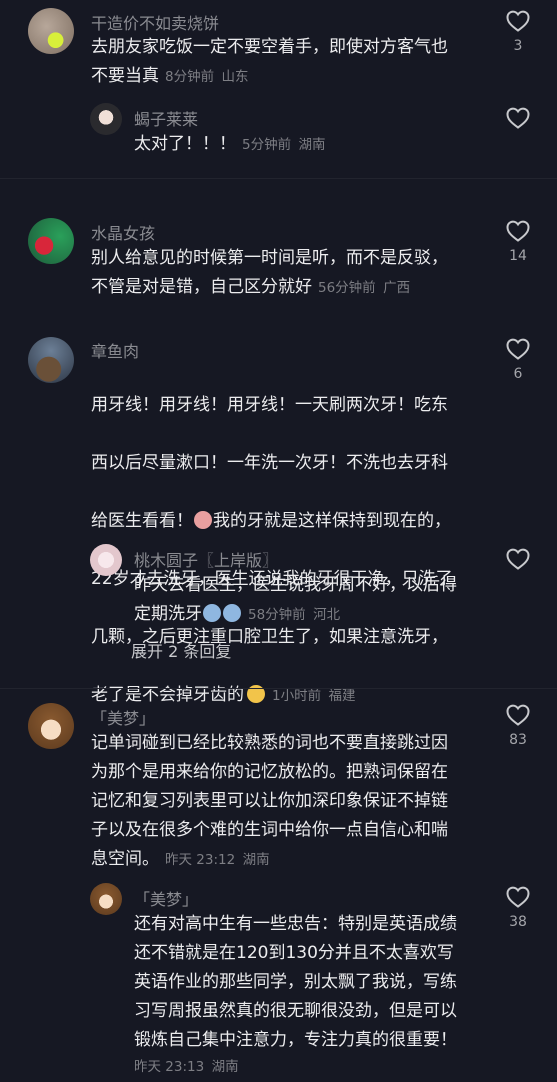  Describe the element at coordinates (397, 288) in the screenshot. I see `comment-location: 广西` at that location.